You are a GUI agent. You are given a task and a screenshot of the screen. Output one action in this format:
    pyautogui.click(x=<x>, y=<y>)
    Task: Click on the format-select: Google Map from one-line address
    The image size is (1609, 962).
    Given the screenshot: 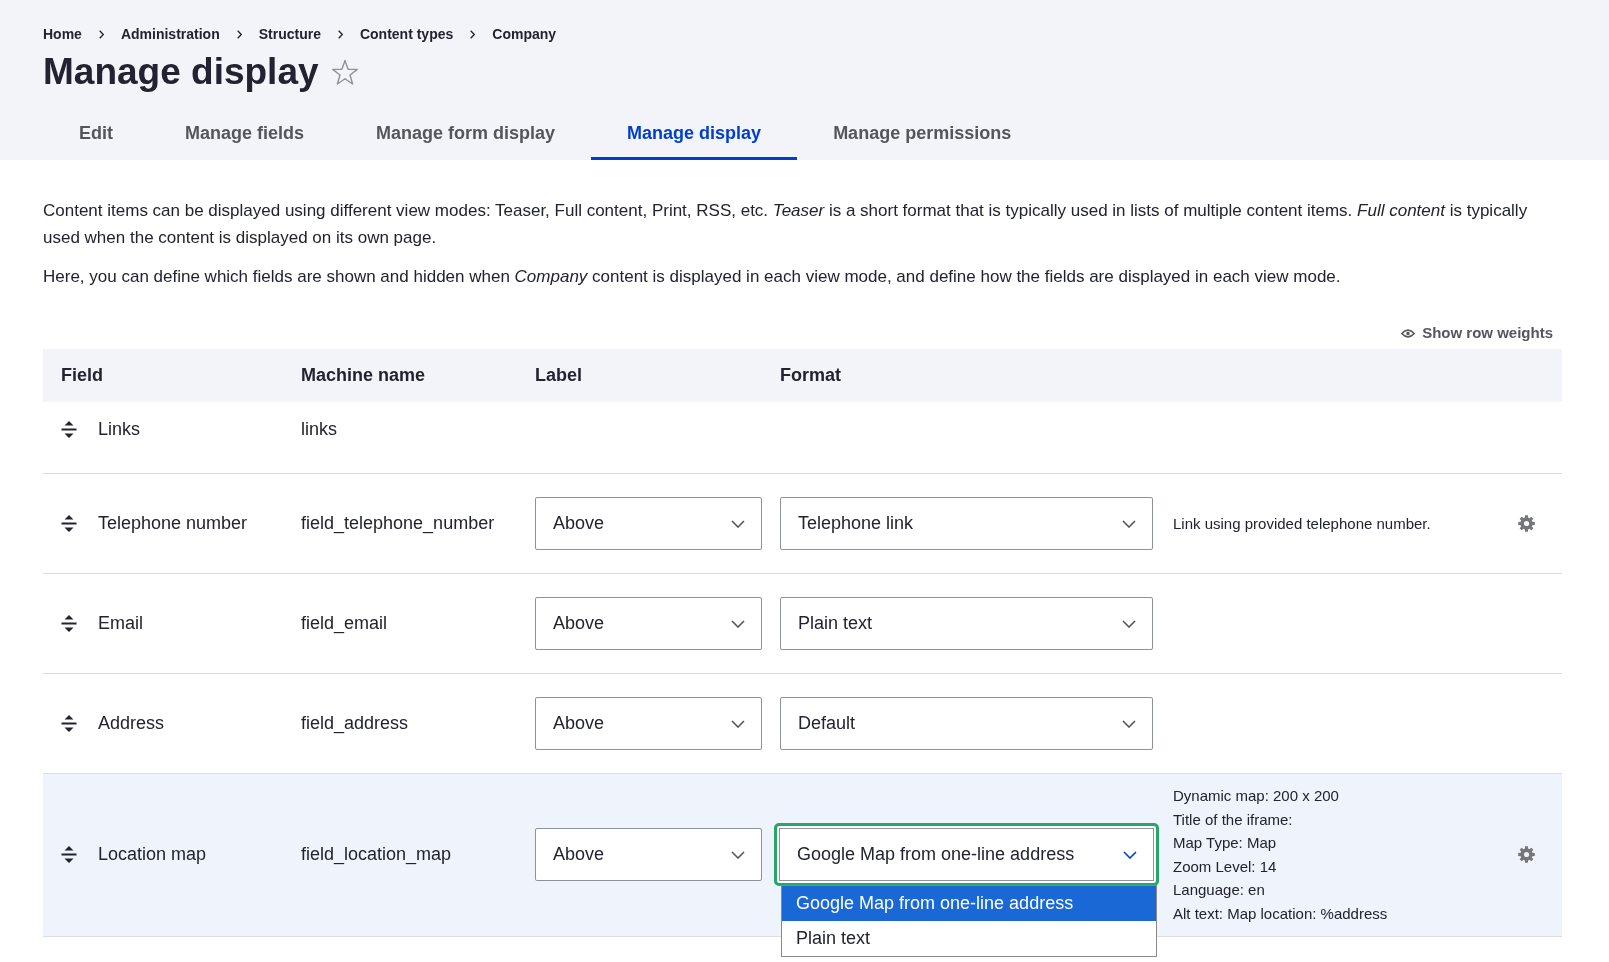 What is the action you would take?
    pyautogui.click(x=966, y=855)
    